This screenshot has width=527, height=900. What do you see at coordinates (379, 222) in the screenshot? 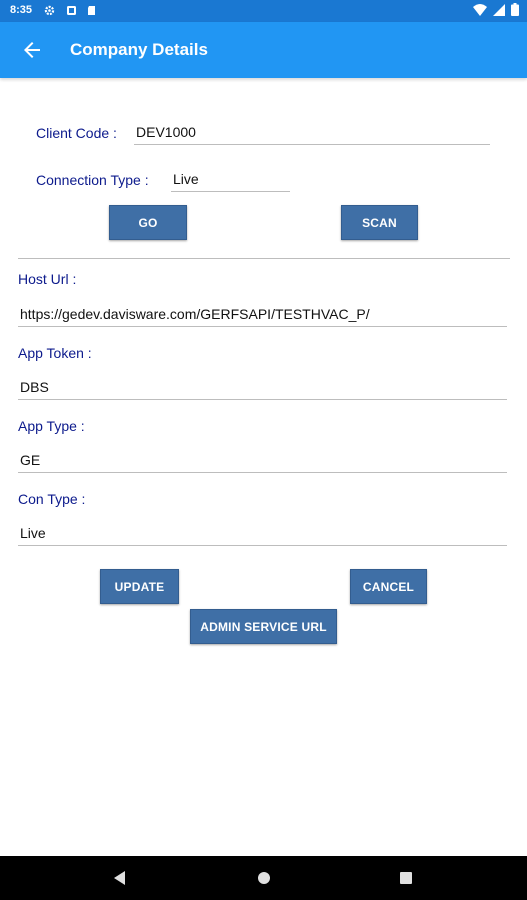
I see `scan-button: SCAN` at bounding box center [379, 222].